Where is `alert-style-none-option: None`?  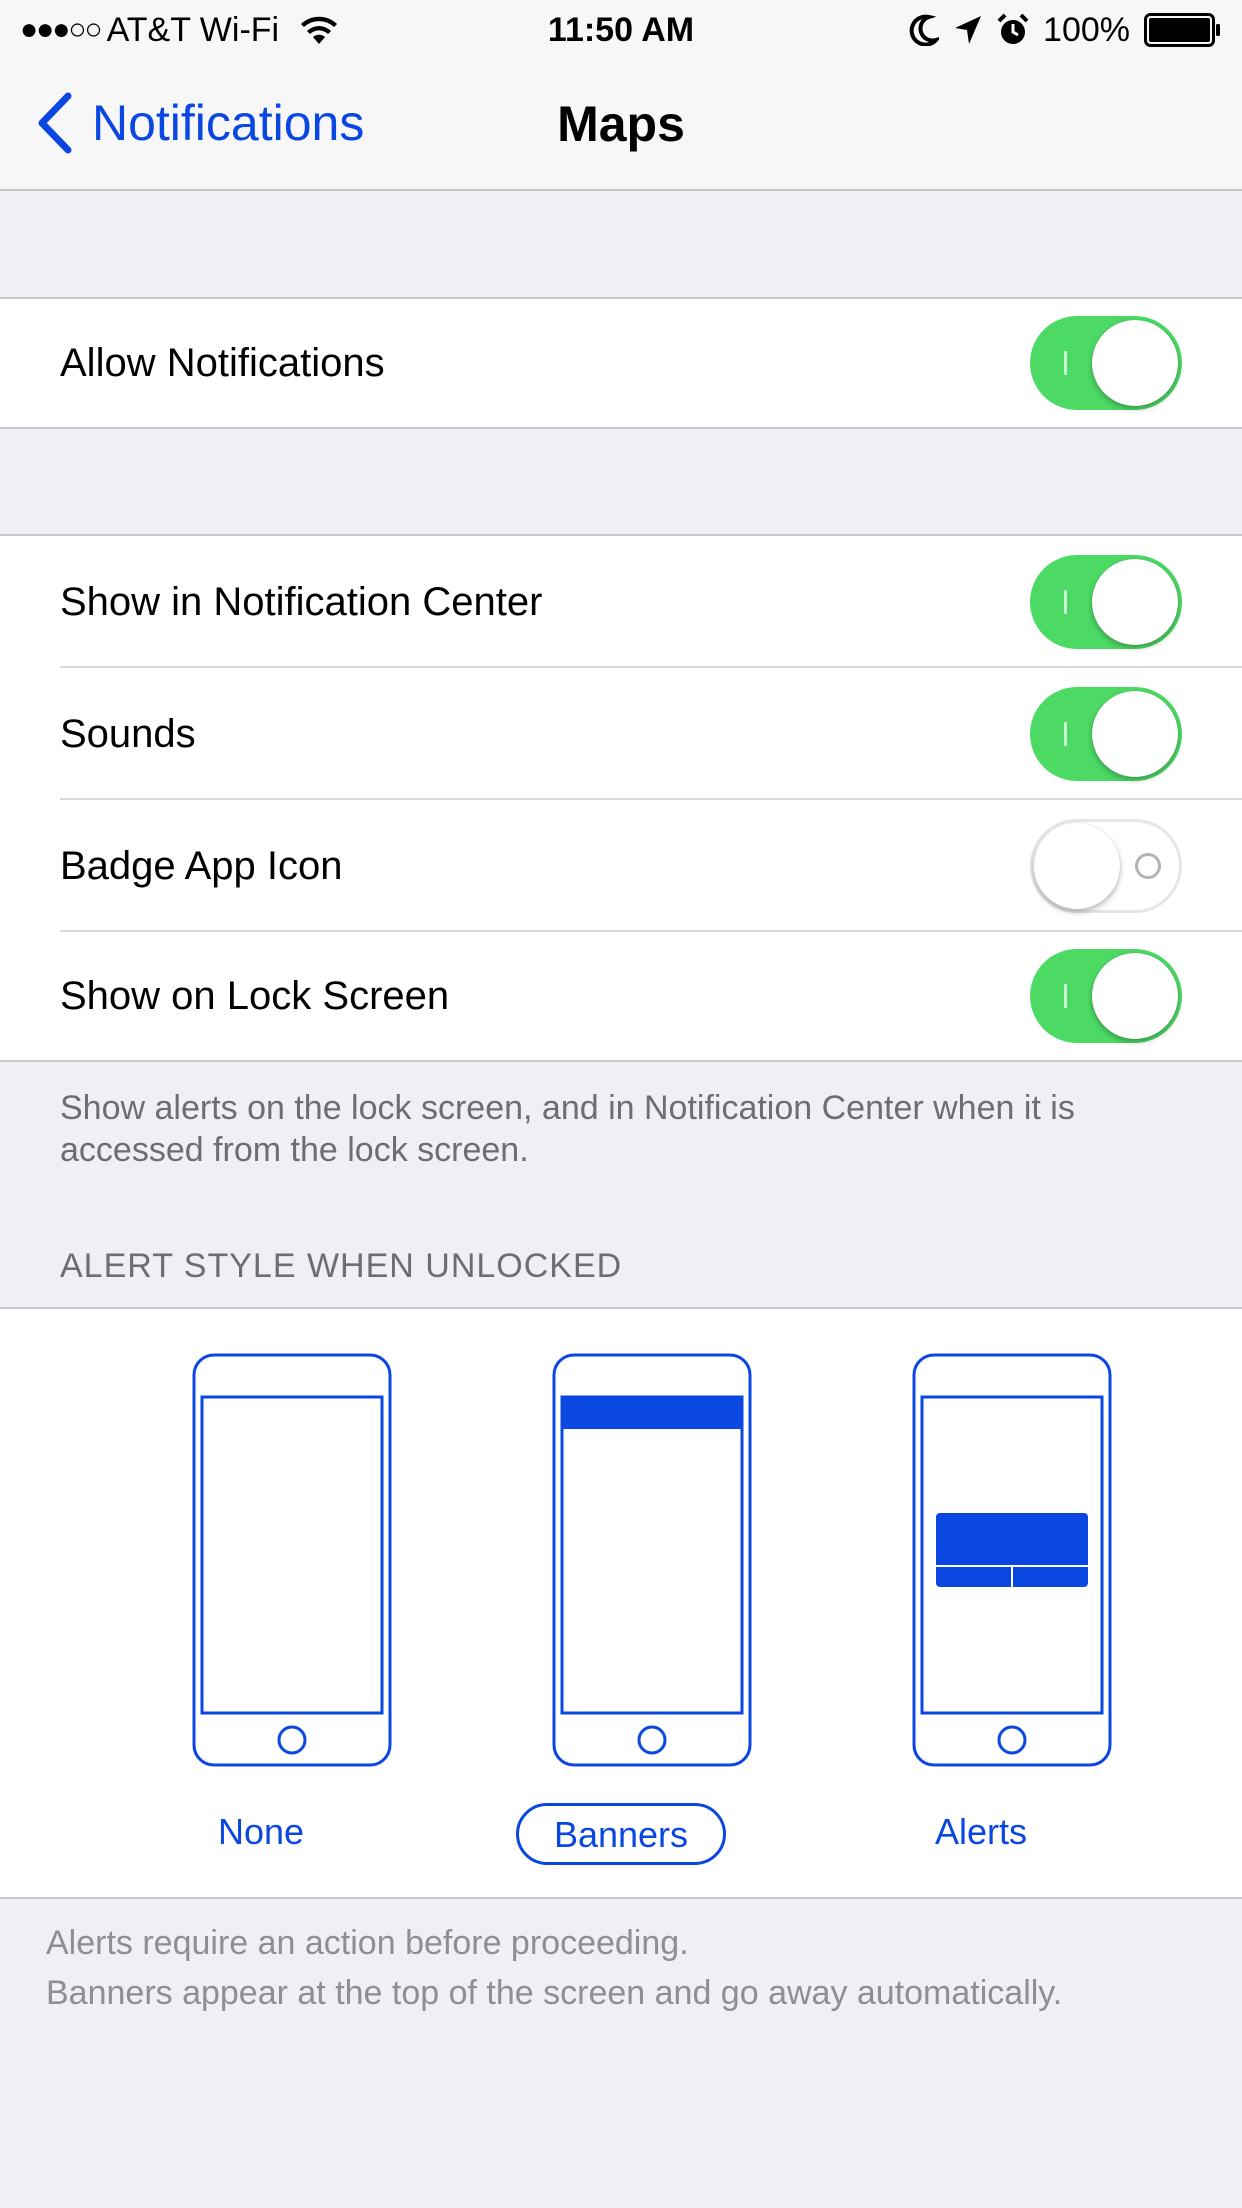 alert-style-none-option: None is located at coordinates (261, 1604).